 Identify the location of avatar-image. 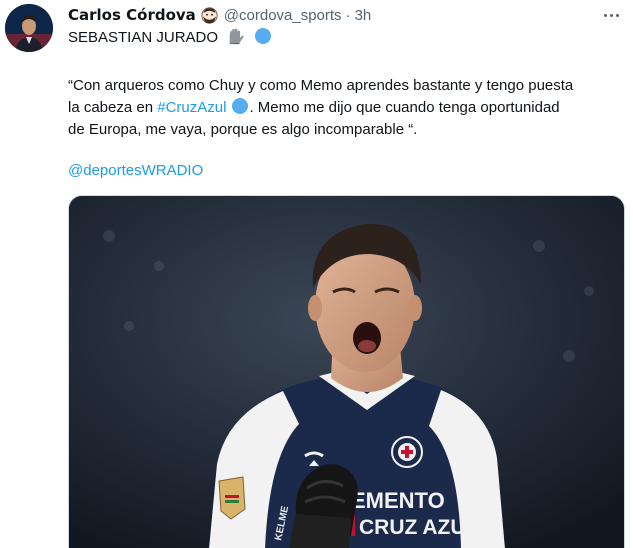
(29, 28).